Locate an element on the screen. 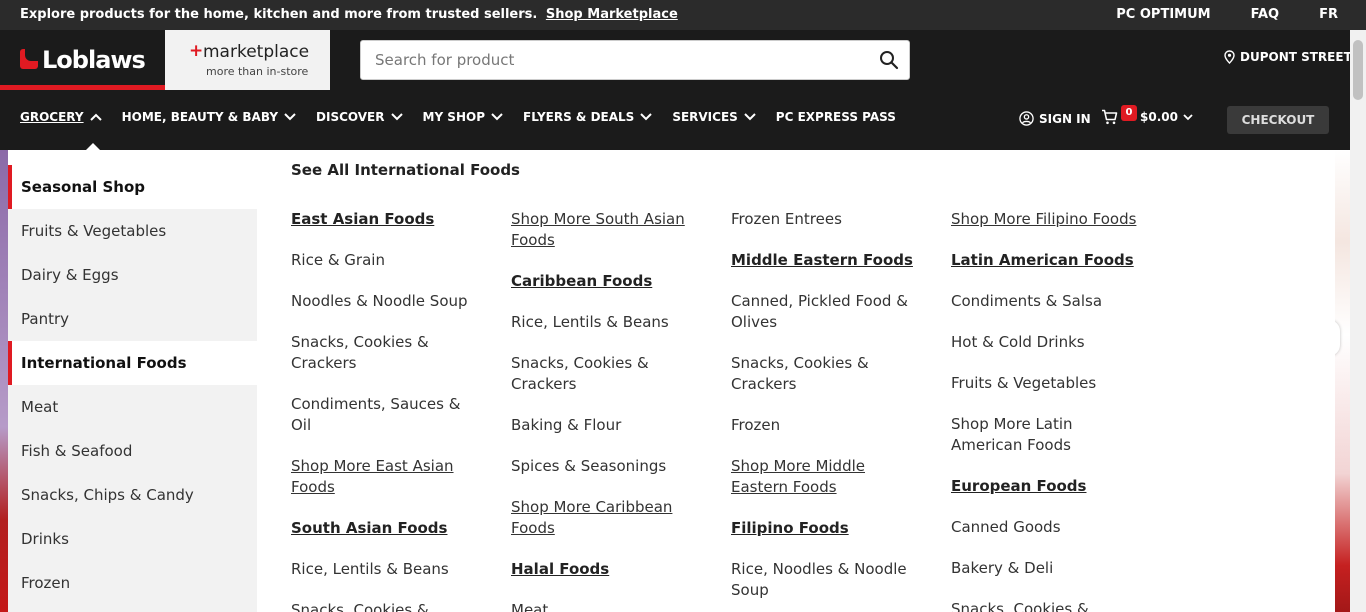 This screenshot has width=1366, height=612. dropdown-caret is located at coordinates (93, 146).